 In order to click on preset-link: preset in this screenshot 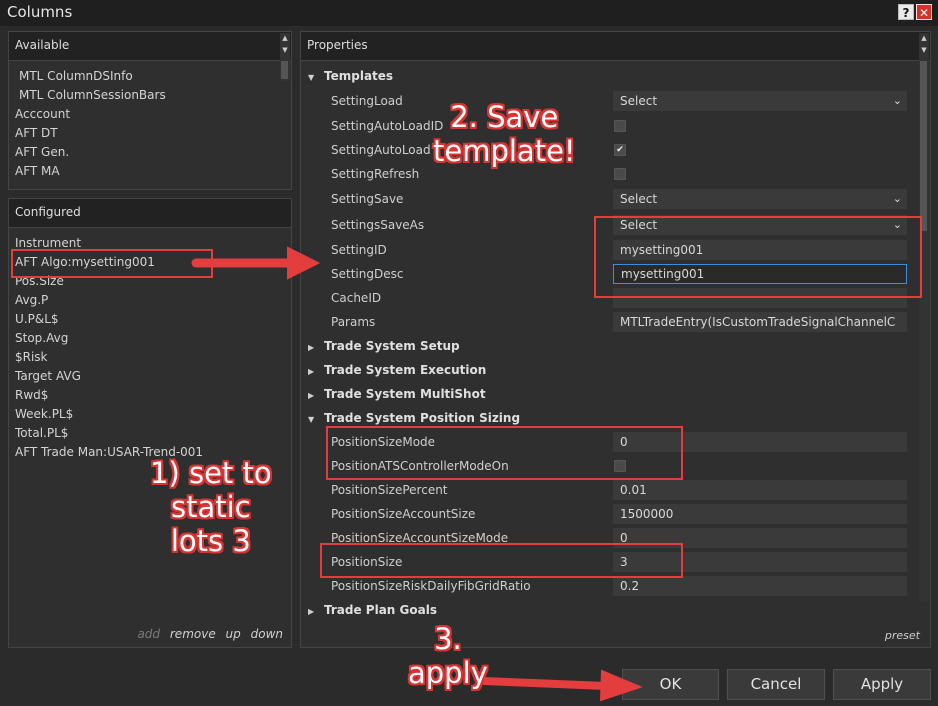, I will do `click(902, 635)`.